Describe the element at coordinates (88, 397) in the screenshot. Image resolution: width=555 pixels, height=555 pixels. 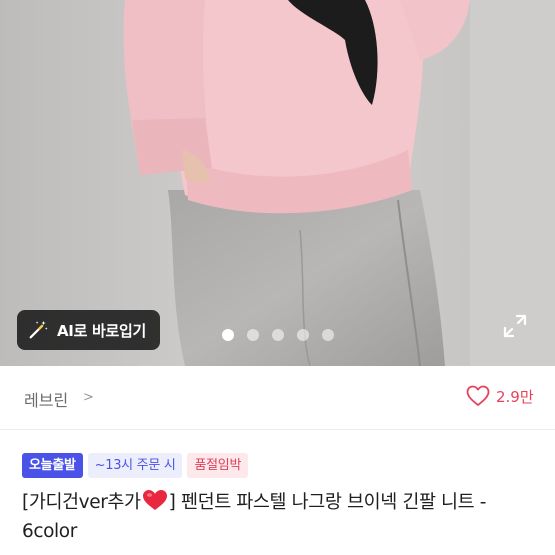
I see `chevron-right-icon: >` at that location.